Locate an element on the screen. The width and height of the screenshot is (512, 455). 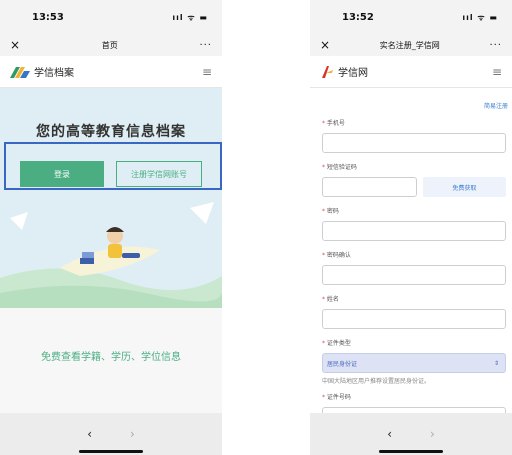
sms-code-label: * 短信验证码 is located at coordinates (339, 167).